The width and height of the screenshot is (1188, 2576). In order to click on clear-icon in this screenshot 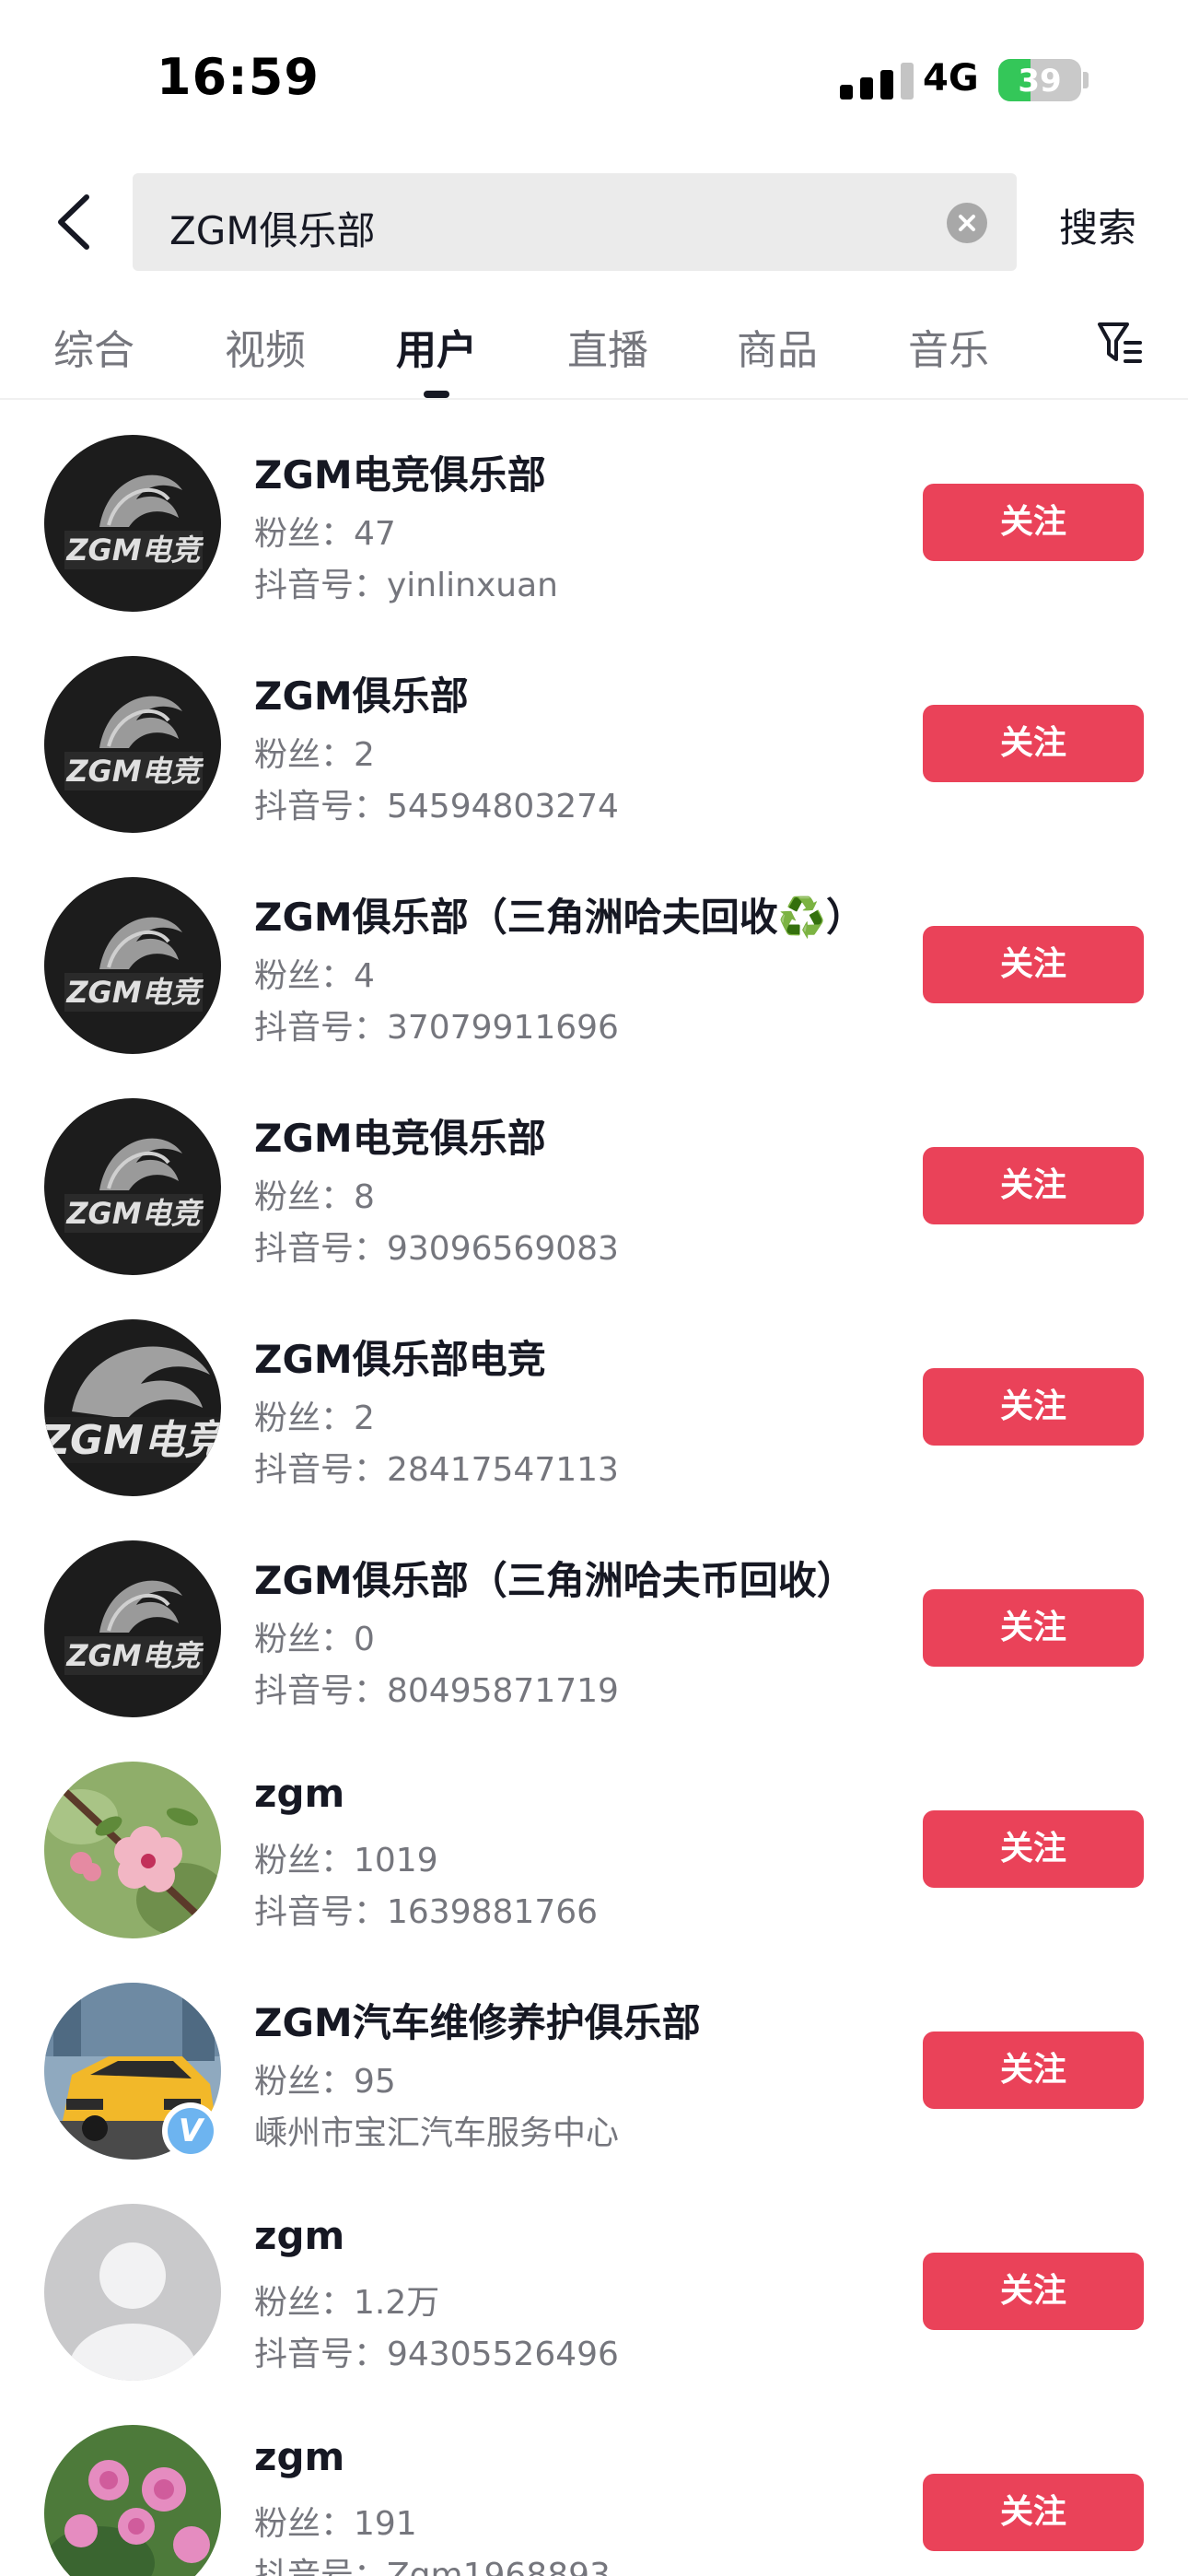, I will do `click(967, 223)`.